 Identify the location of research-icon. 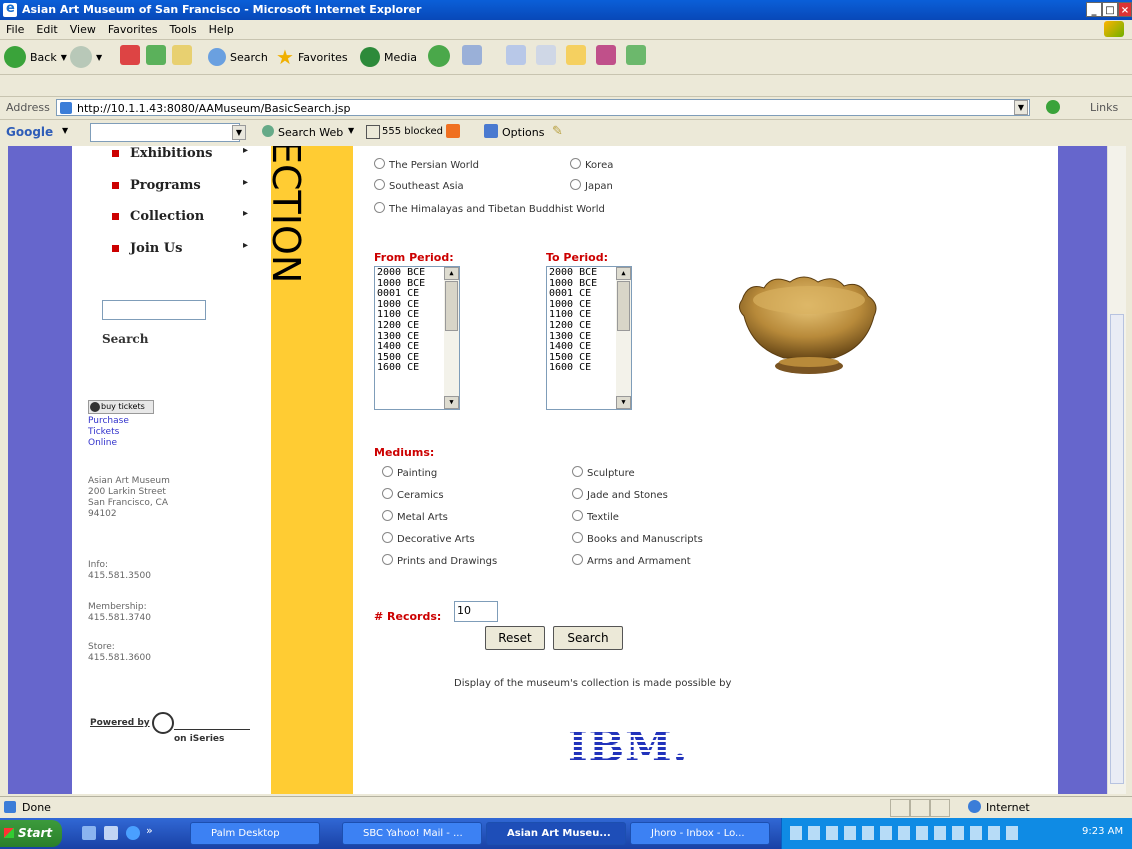
(636, 55).